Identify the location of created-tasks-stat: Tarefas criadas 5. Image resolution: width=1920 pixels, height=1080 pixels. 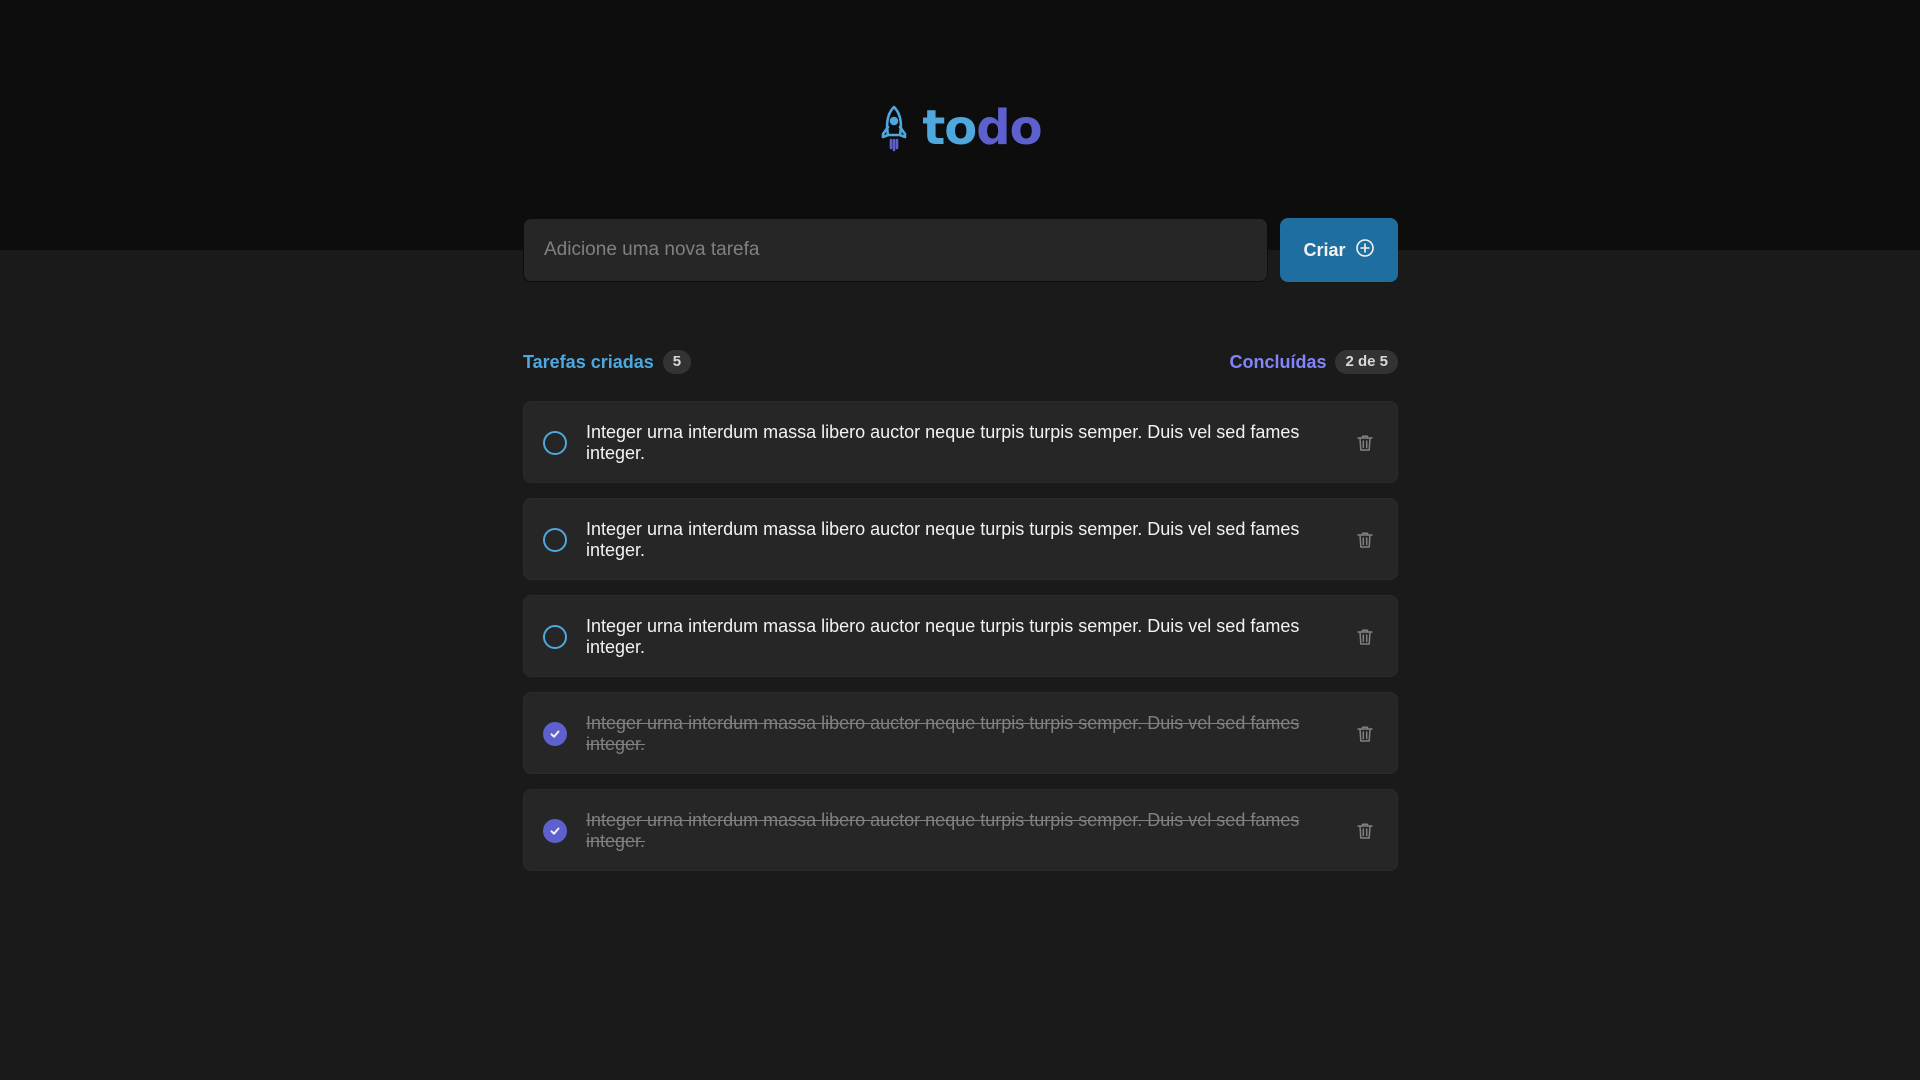
(607, 362).